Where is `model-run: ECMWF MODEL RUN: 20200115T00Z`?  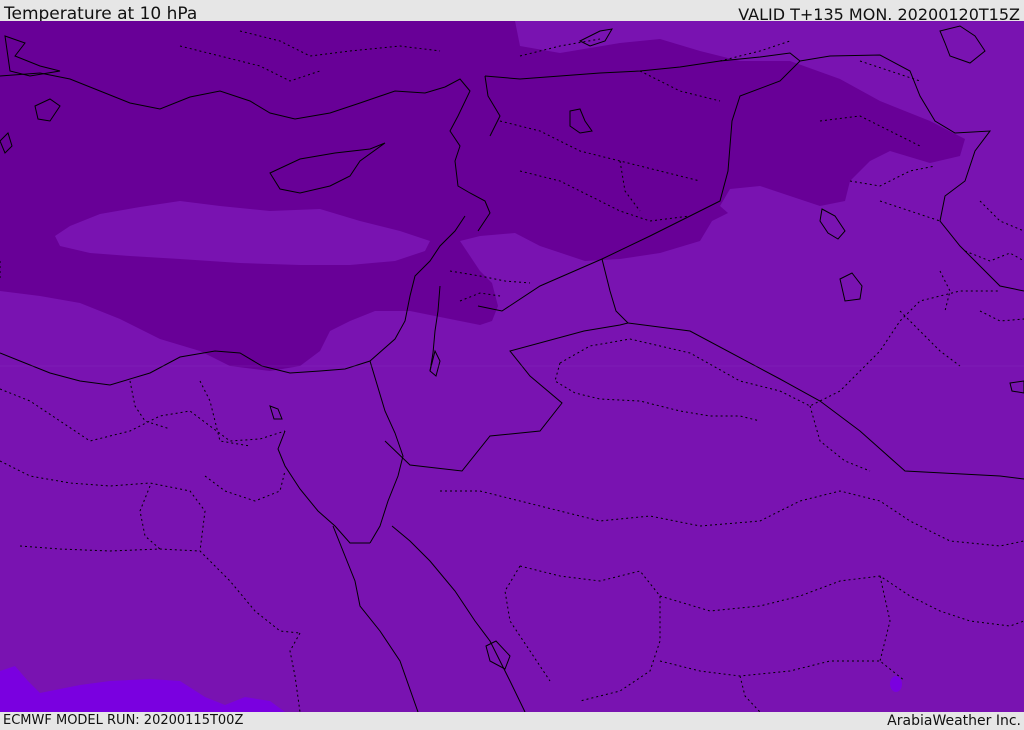 model-run: ECMWF MODEL RUN: 20200115T00Z is located at coordinates (123, 720).